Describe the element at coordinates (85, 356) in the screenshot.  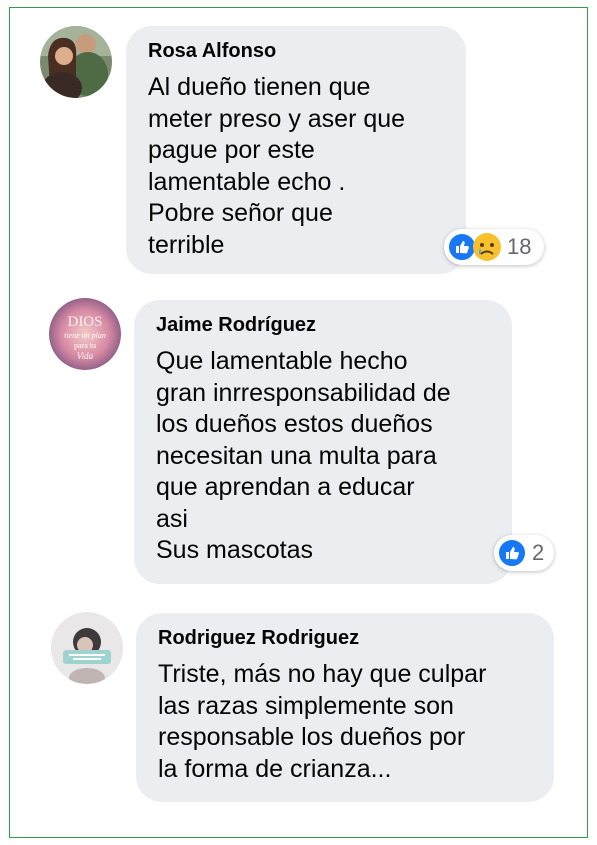
I see `avatar-text: Vida` at that location.